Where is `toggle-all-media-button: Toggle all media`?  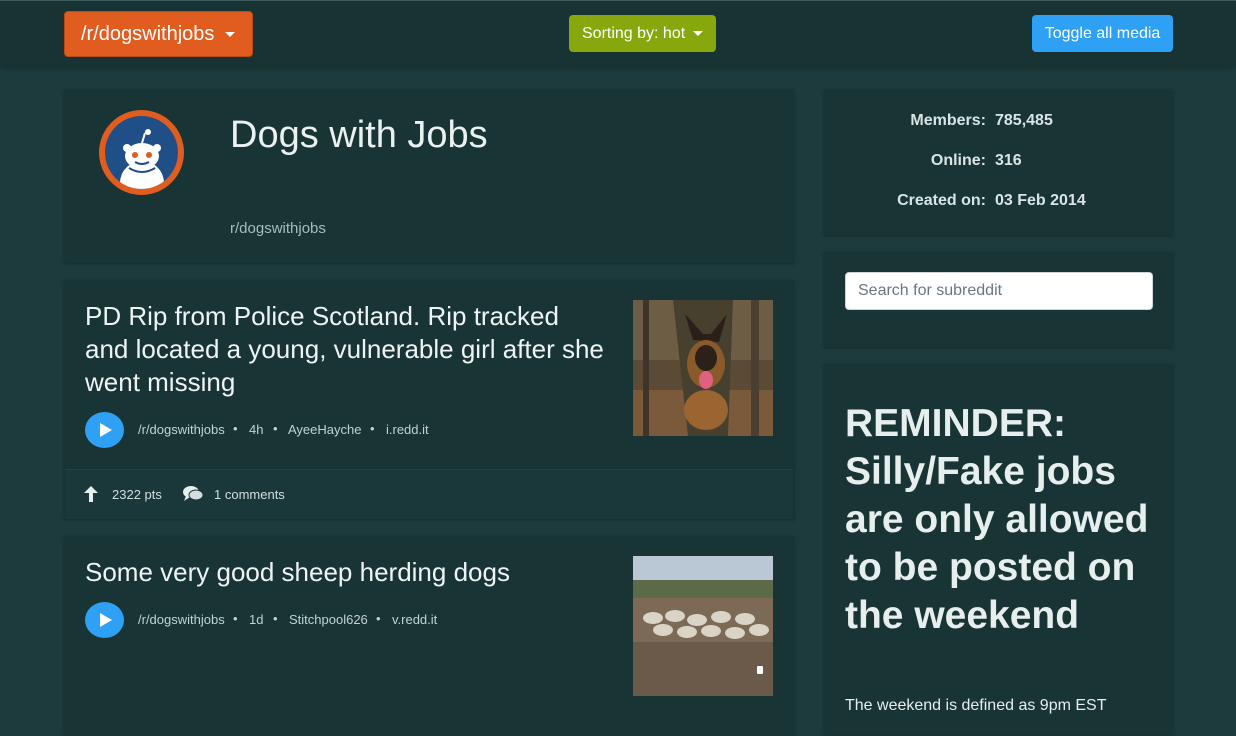
toggle-all-media-button: Toggle all media is located at coordinates (1102, 33).